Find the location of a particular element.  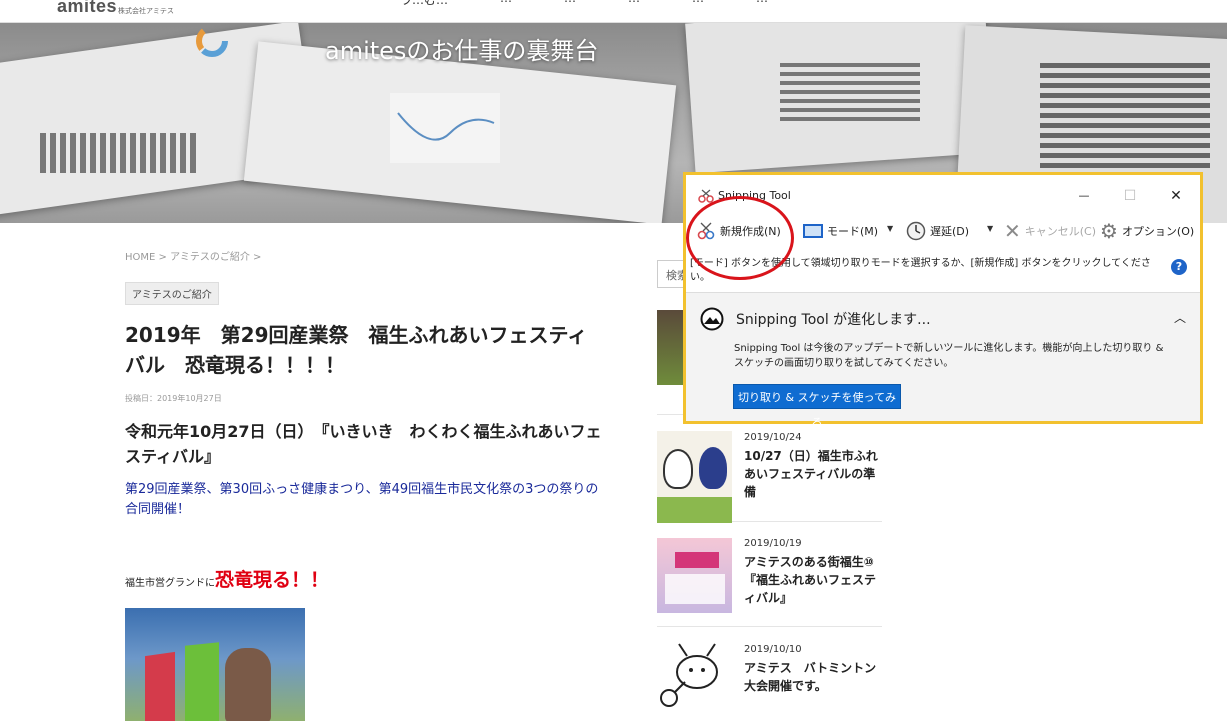

help-icon: ? is located at coordinates (1179, 267).